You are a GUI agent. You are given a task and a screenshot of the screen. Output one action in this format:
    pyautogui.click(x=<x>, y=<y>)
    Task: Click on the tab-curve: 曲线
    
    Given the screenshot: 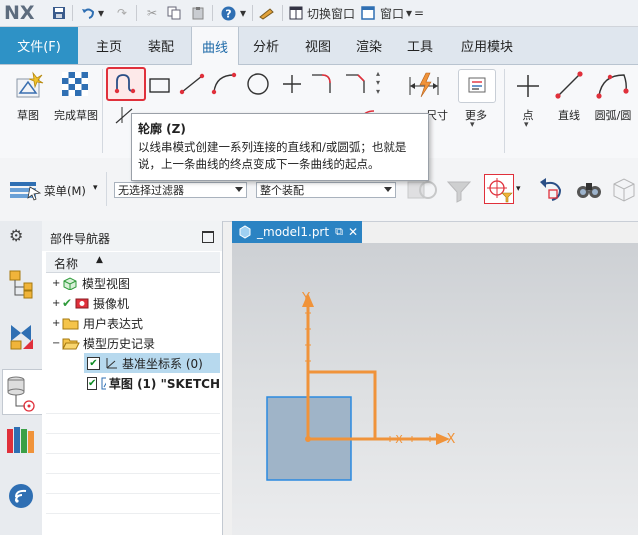 What is the action you would take?
    pyautogui.click(x=215, y=46)
    